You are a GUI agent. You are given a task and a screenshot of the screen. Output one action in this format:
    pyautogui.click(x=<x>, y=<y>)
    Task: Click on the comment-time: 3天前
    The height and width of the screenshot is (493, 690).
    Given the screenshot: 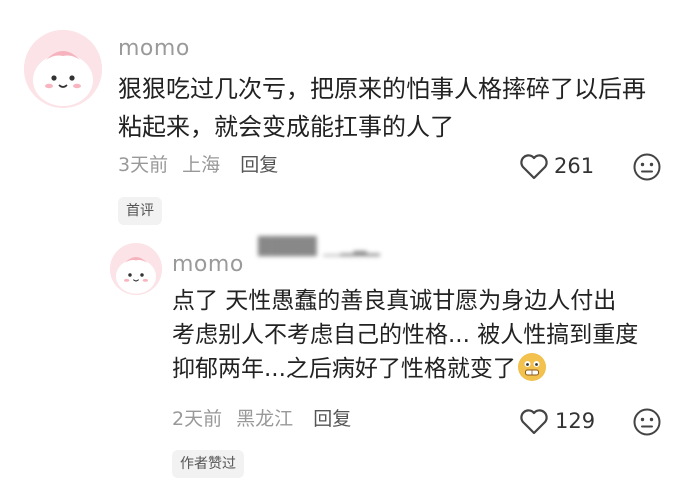 What is the action you would take?
    pyautogui.click(x=143, y=165)
    